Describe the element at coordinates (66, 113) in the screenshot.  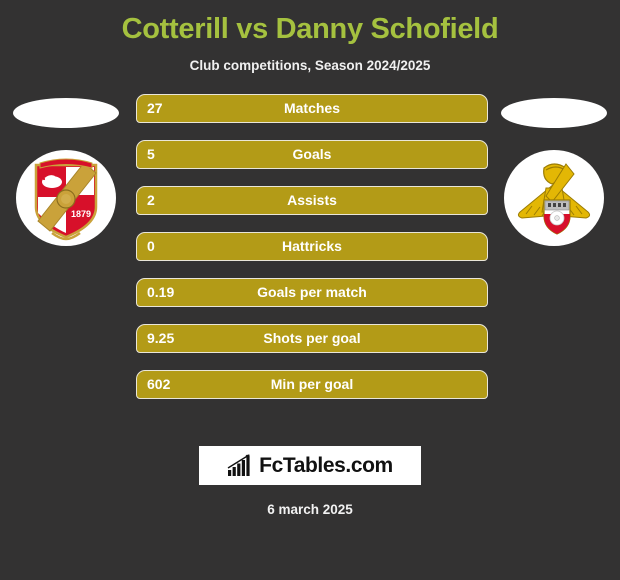
I see `left-player-photo` at that location.